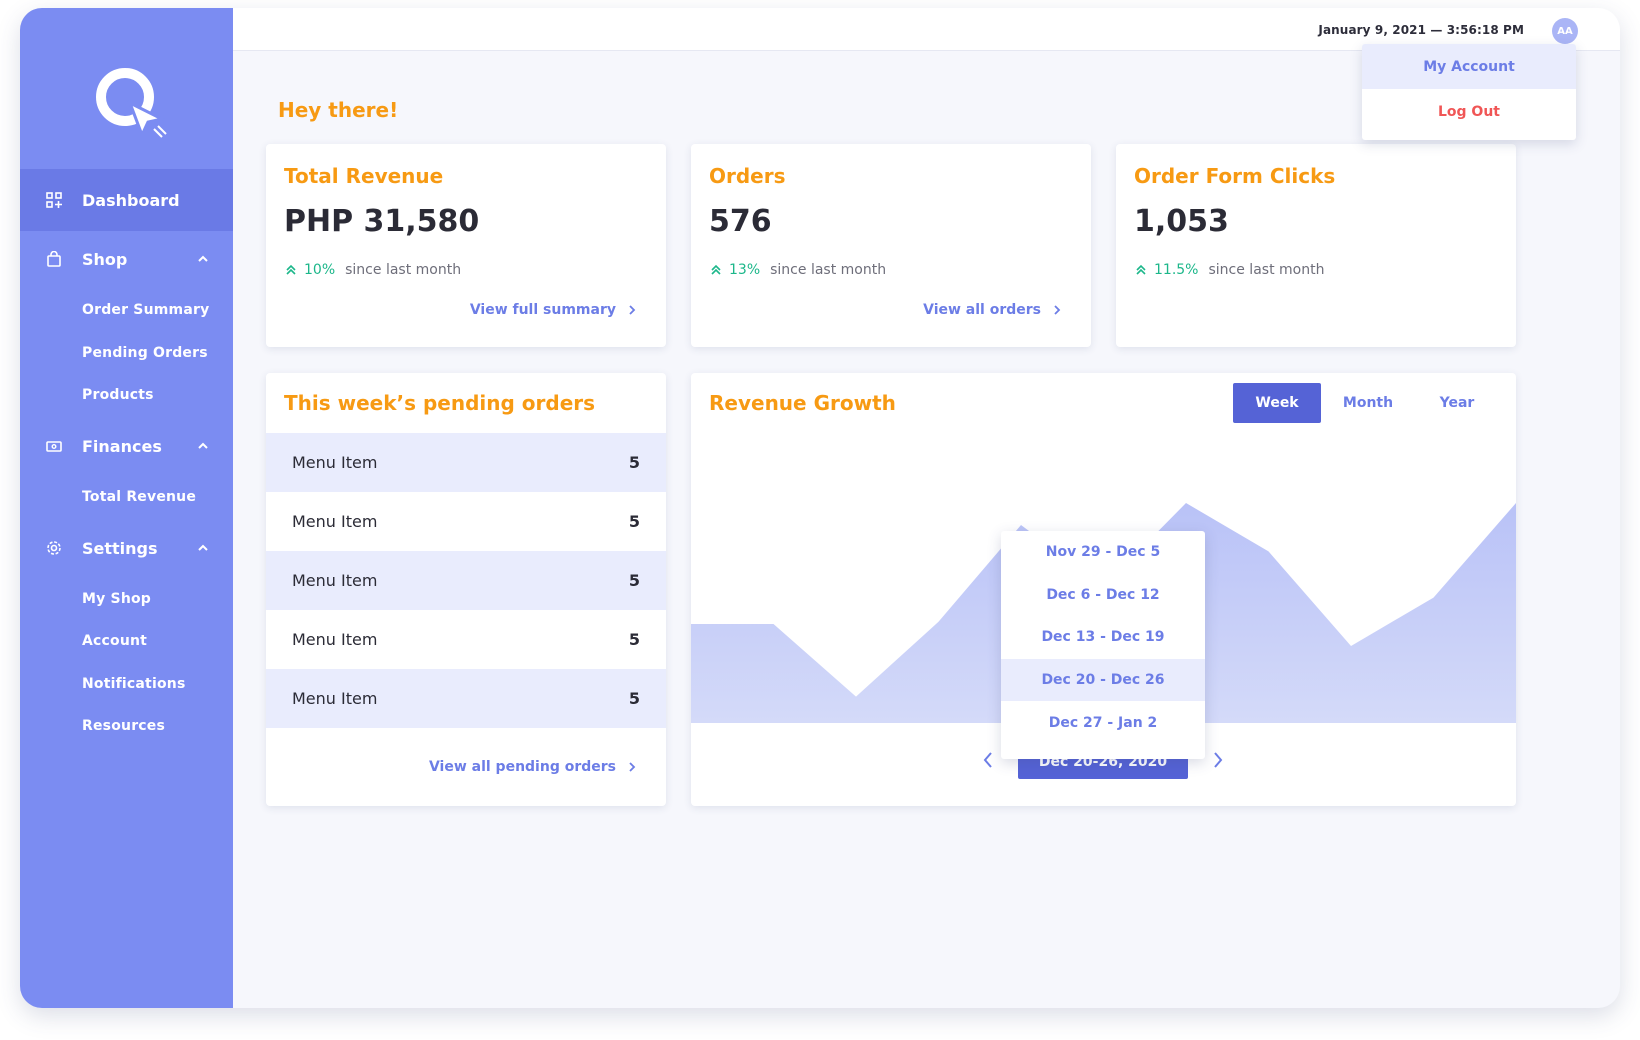  Describe the element at coordinates (1372, 30) in the screenshot. I see `current-date: January 9, 2021` at that location.